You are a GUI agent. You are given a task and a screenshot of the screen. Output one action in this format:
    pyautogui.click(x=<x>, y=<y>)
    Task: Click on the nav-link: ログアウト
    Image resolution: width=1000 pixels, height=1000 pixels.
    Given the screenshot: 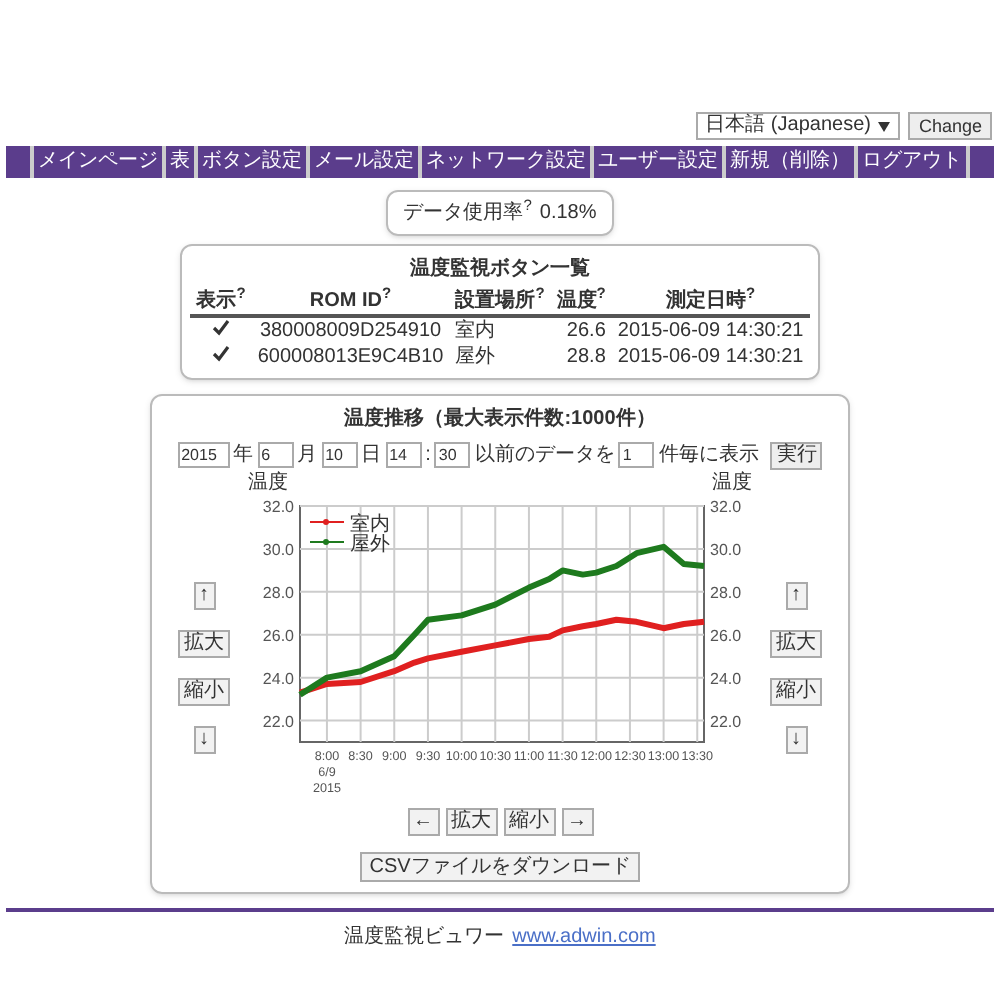 What is the action you would take?
    pyautogui.click(x=912, y=162)
    